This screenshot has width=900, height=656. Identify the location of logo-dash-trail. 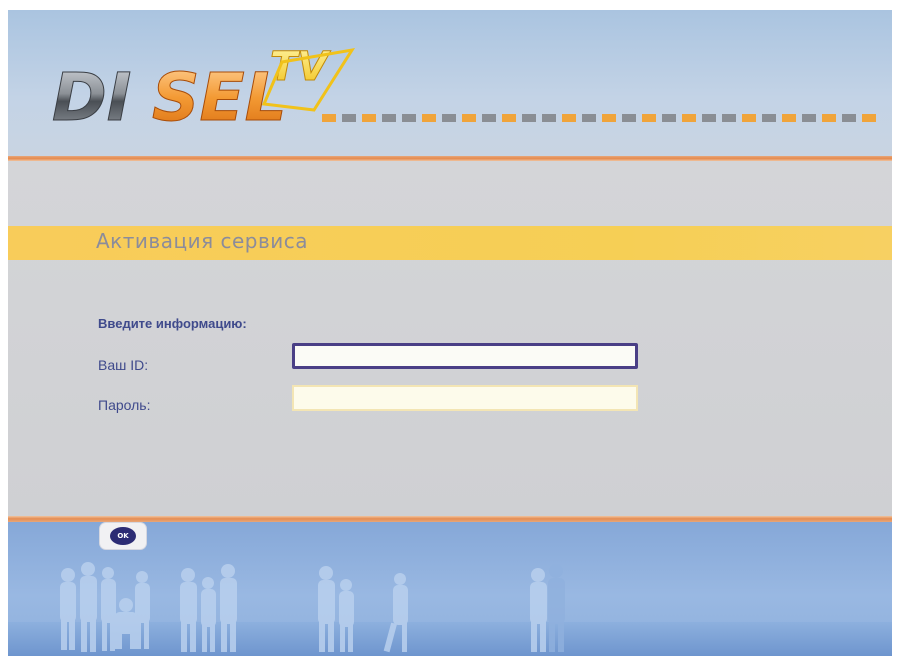
(599, 118).